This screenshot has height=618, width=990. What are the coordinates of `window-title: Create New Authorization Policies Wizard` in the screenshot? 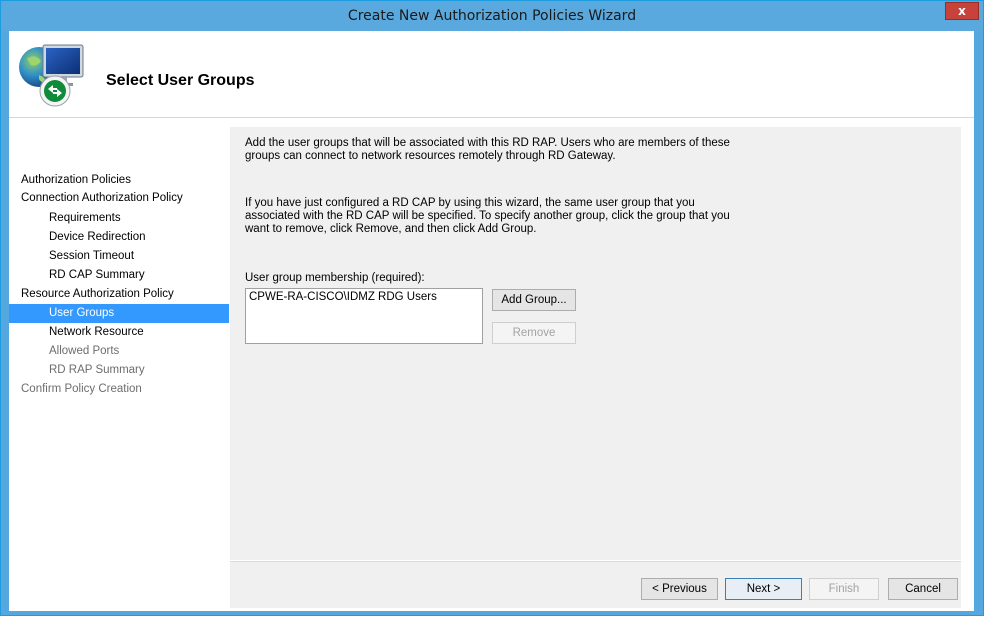 It's located at (492, 16).